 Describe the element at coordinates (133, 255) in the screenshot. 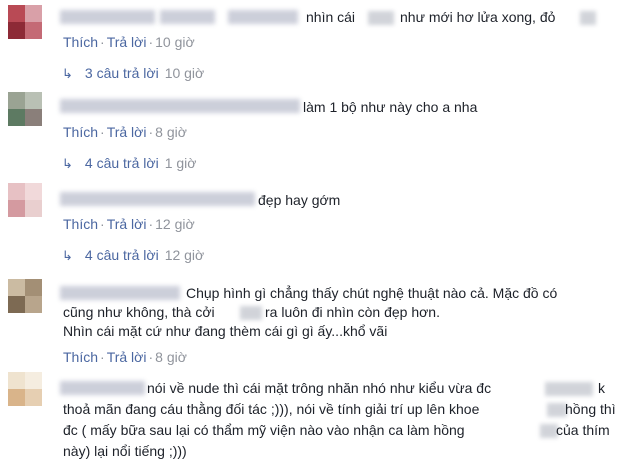

I see `view-replies-link: ↳ 4 câu trả lời 12 giờ` at that location.